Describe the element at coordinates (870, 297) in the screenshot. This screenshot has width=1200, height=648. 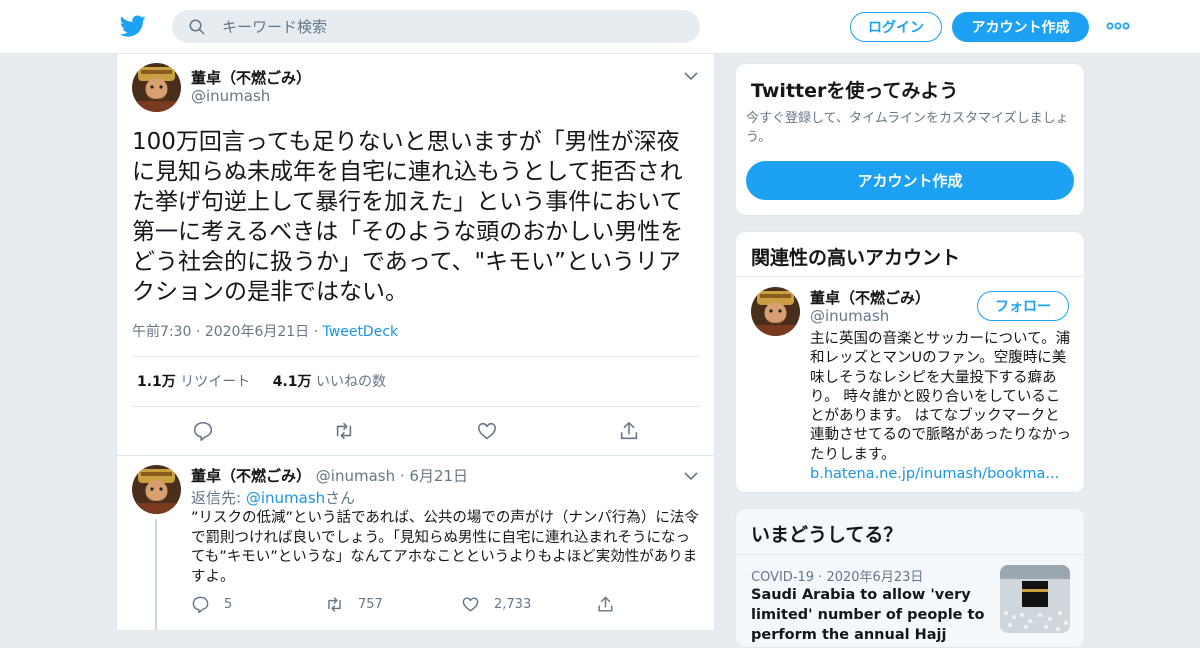
I see `related-account-name: 董卓（不燃ごみ）` at that location.